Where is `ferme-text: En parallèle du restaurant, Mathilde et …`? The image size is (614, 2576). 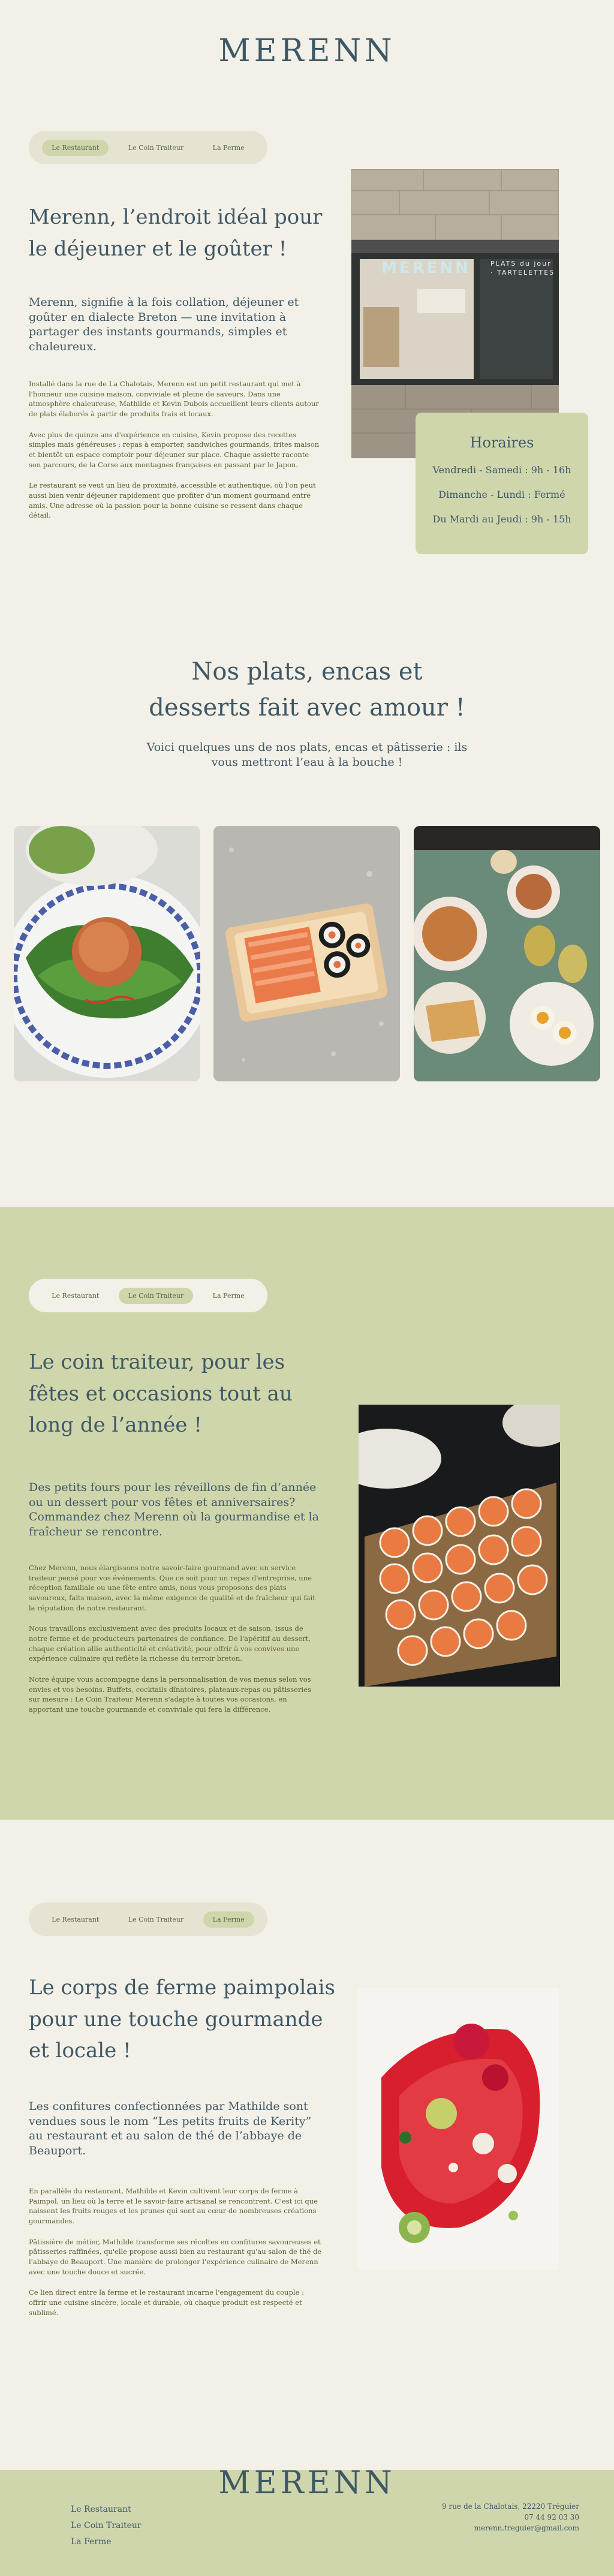
ferme-text: En parallèle du restaurant, Mathilde et … is located at coordinates (176, 2256).